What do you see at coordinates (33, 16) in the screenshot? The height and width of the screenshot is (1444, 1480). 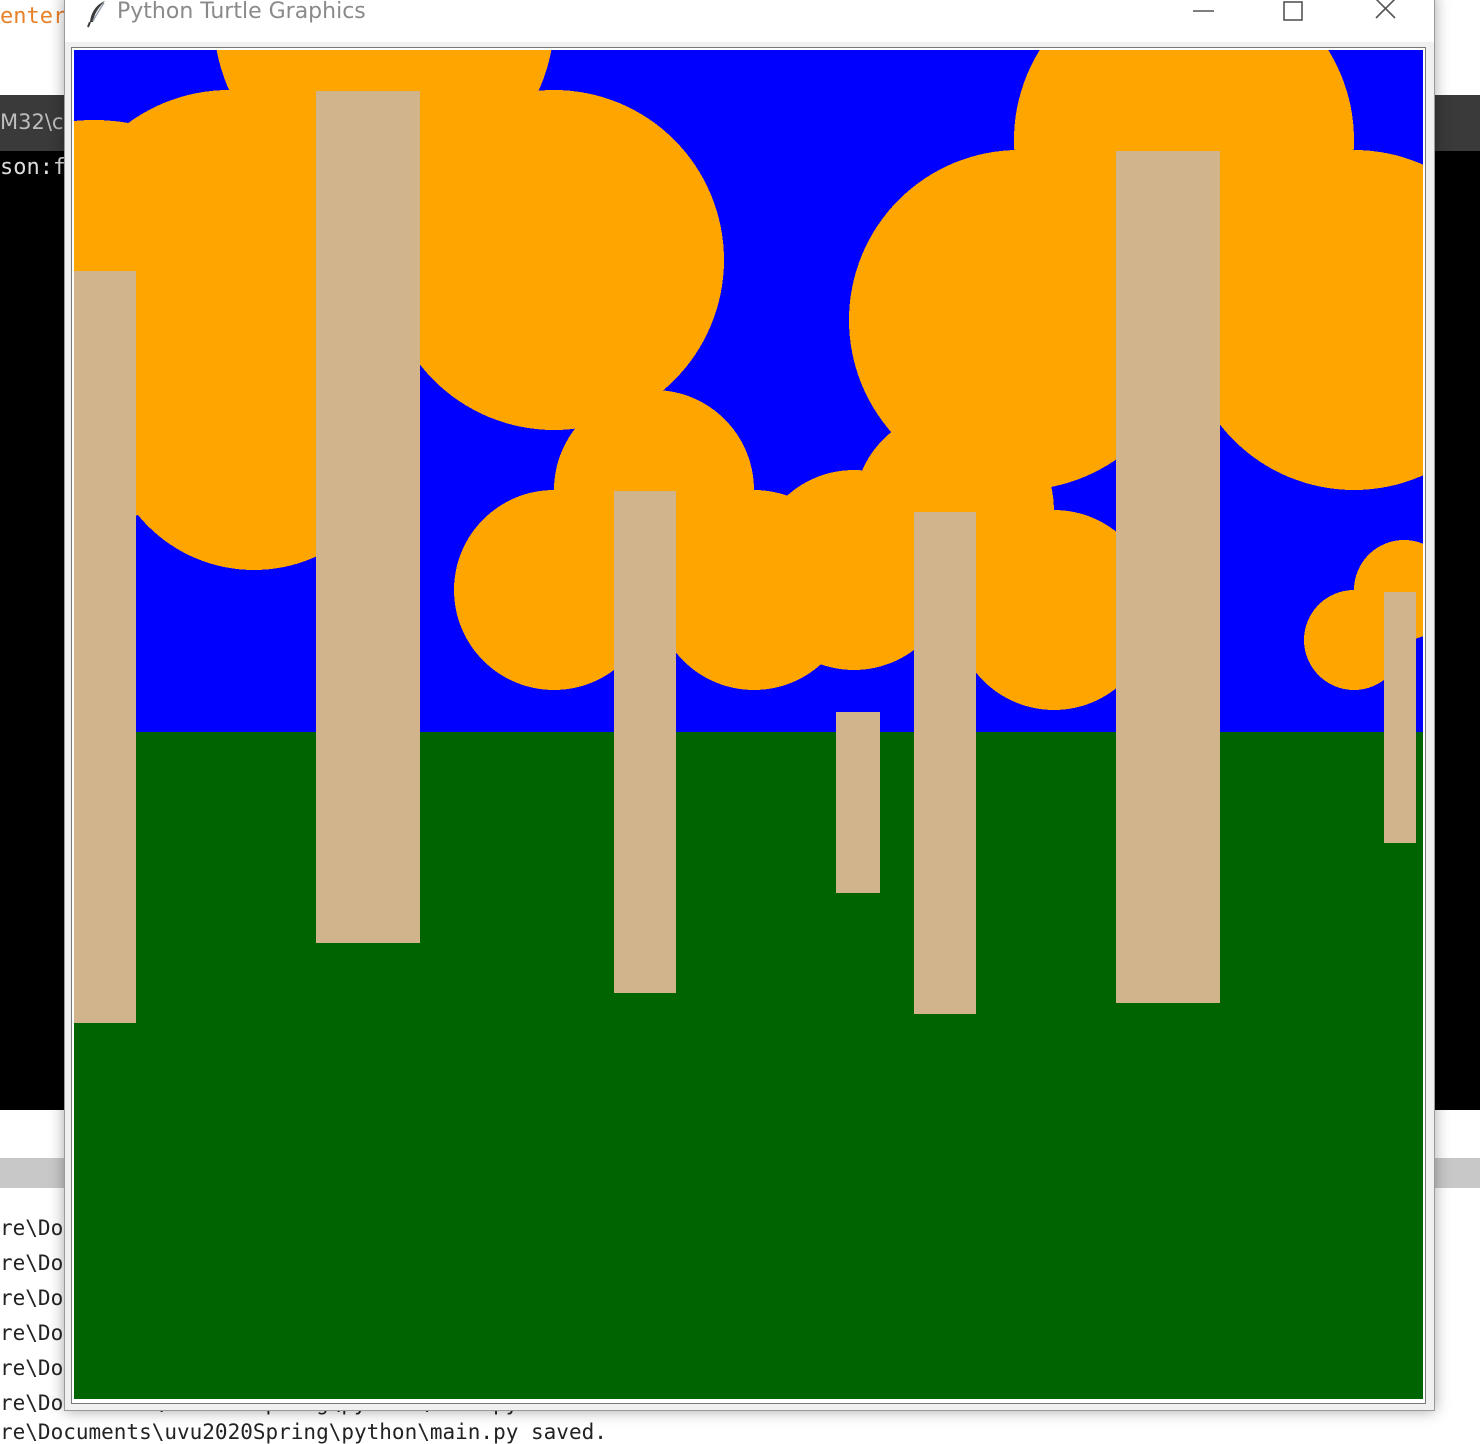 I see `editor-code-text: enter` at bounding box center [33, 16].